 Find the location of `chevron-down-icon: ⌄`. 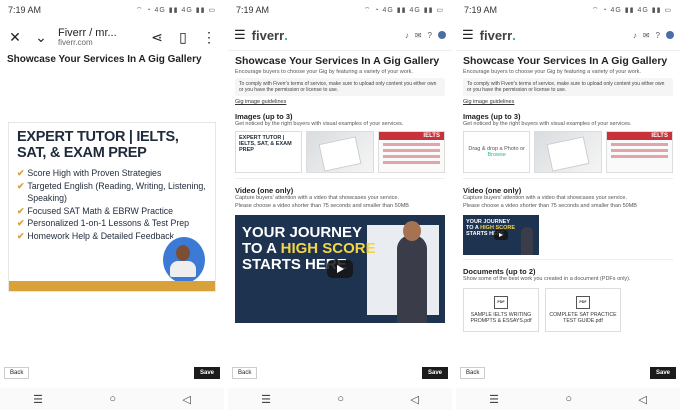

chevron-down-icon: ⌄ is located at coordinates (41, 37).